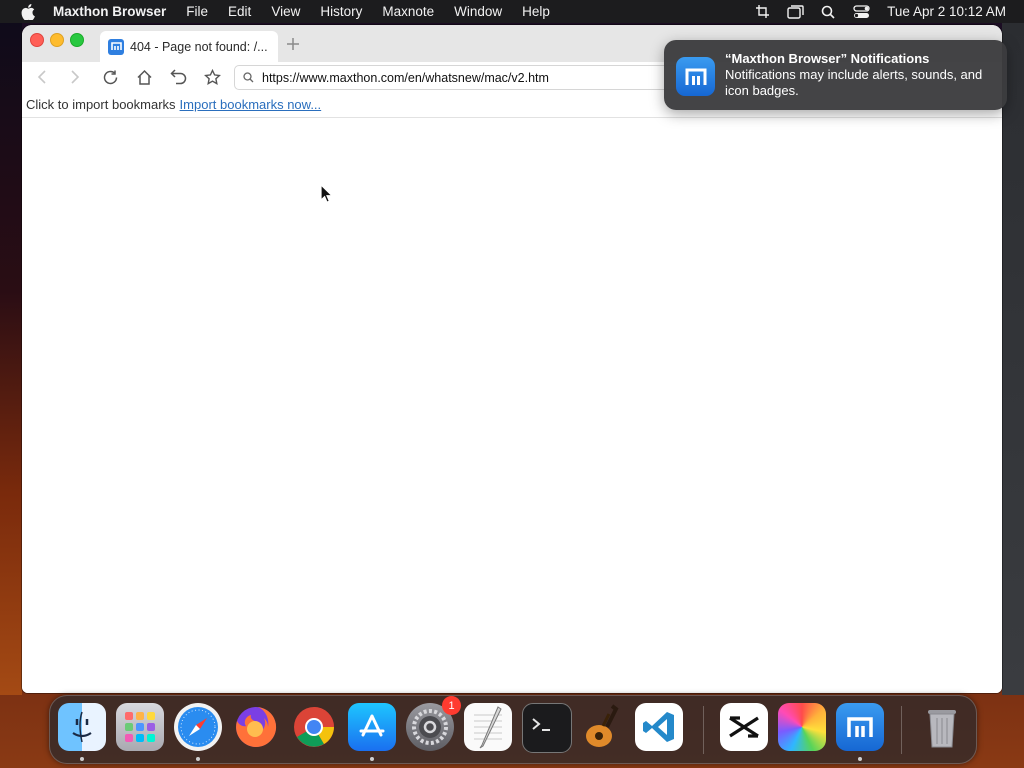 The height and width of the screenshot is (768, 1024). What do you see at coordinates (293, 44) in the screenshot?
I see `new-tab-plus-icon` at bounding box center [293, 44].